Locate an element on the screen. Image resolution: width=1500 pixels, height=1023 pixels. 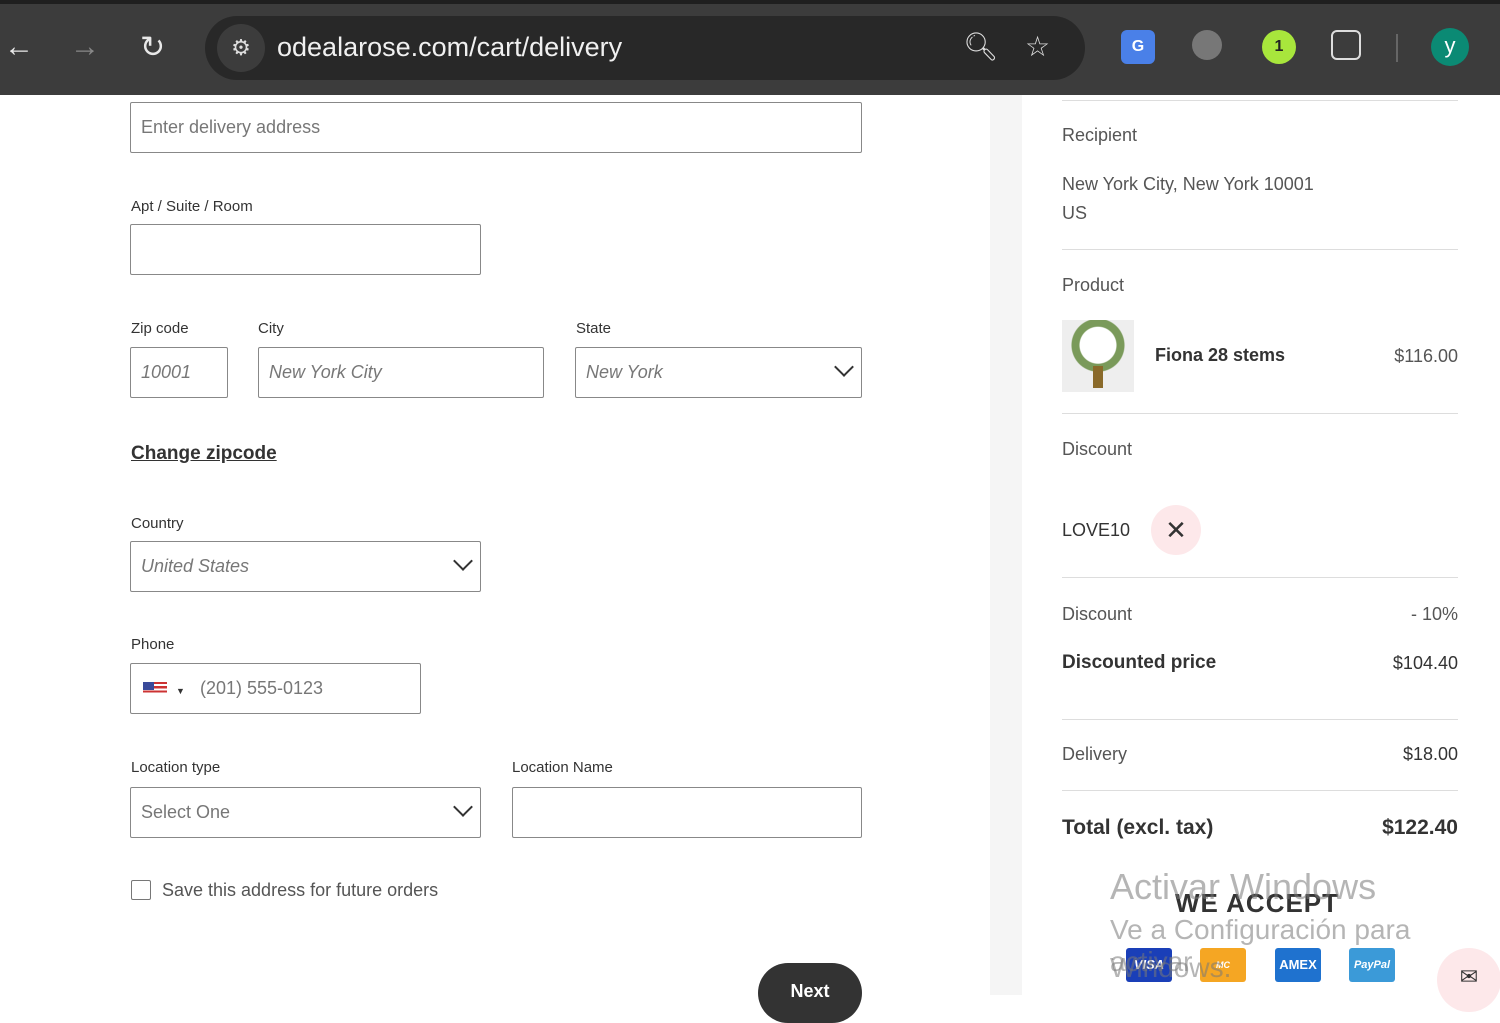
discount-row-label: Discount is located at coordinates (1097, 614).